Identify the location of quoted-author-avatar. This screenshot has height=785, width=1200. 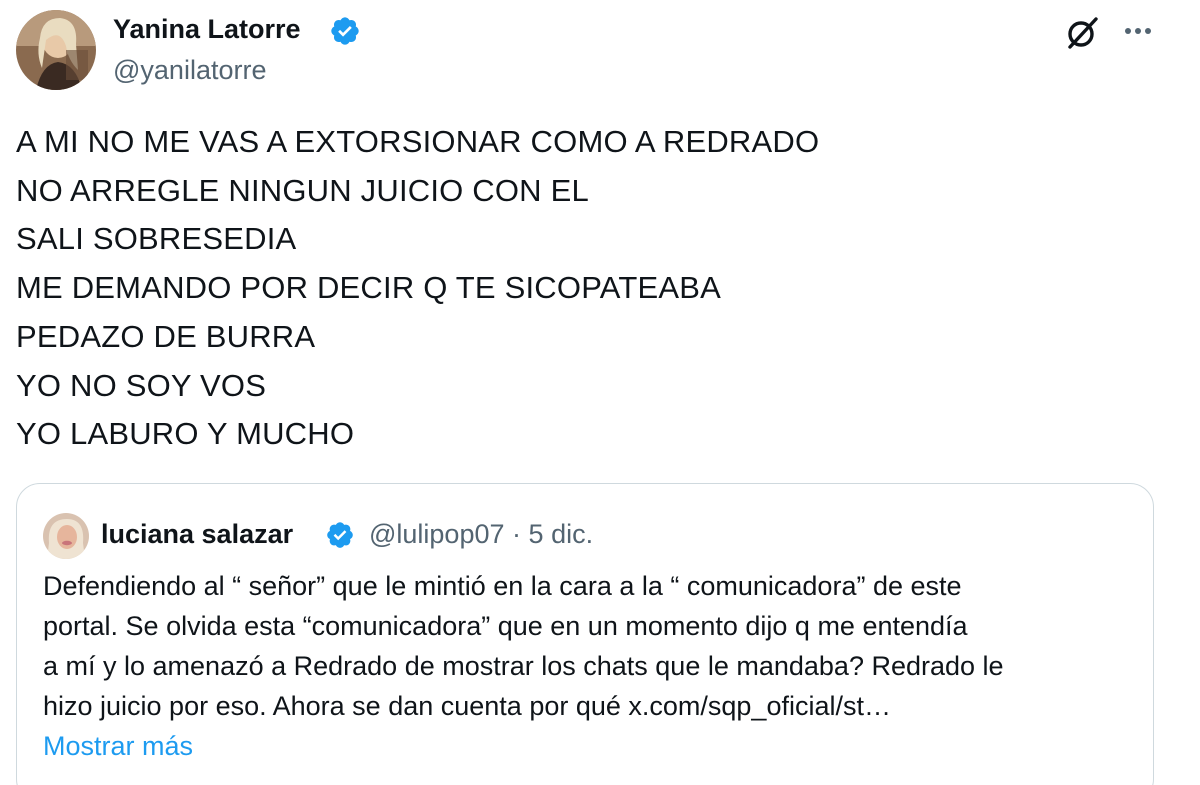
(66, 536).